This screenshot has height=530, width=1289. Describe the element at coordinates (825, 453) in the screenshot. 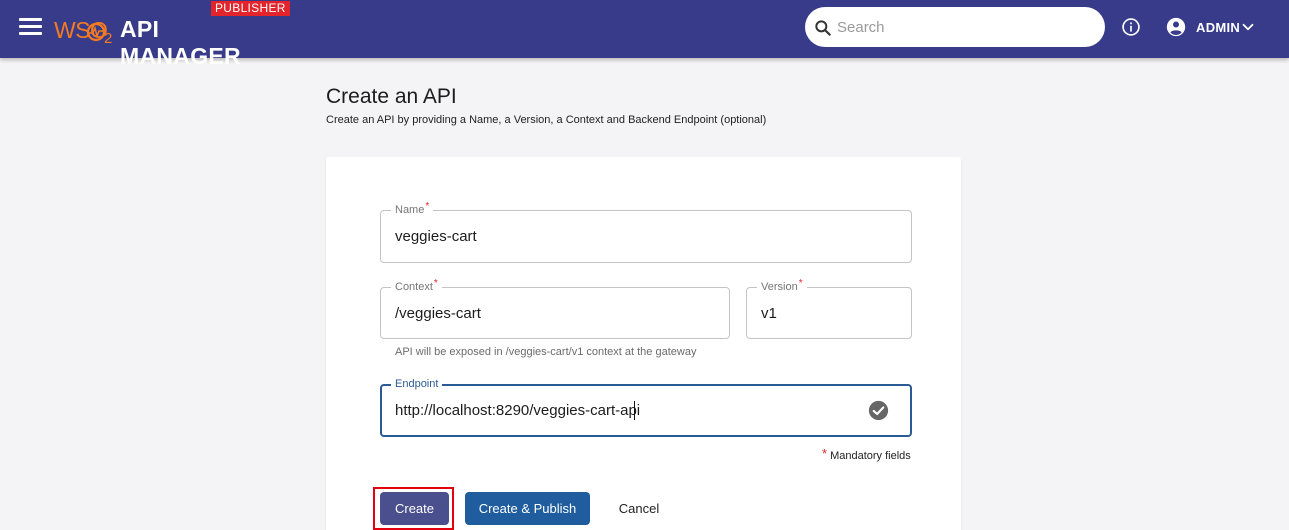

I see `required-asterisk: *` at that location.